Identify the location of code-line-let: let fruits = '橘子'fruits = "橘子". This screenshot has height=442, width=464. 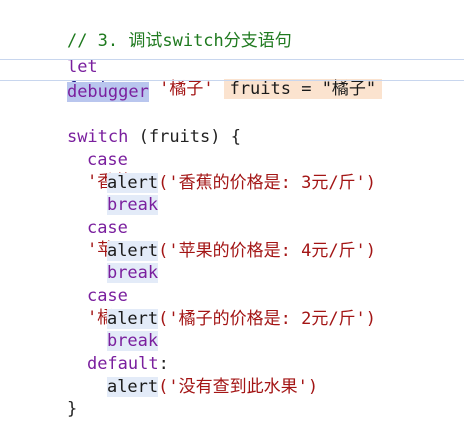
(204, 66).